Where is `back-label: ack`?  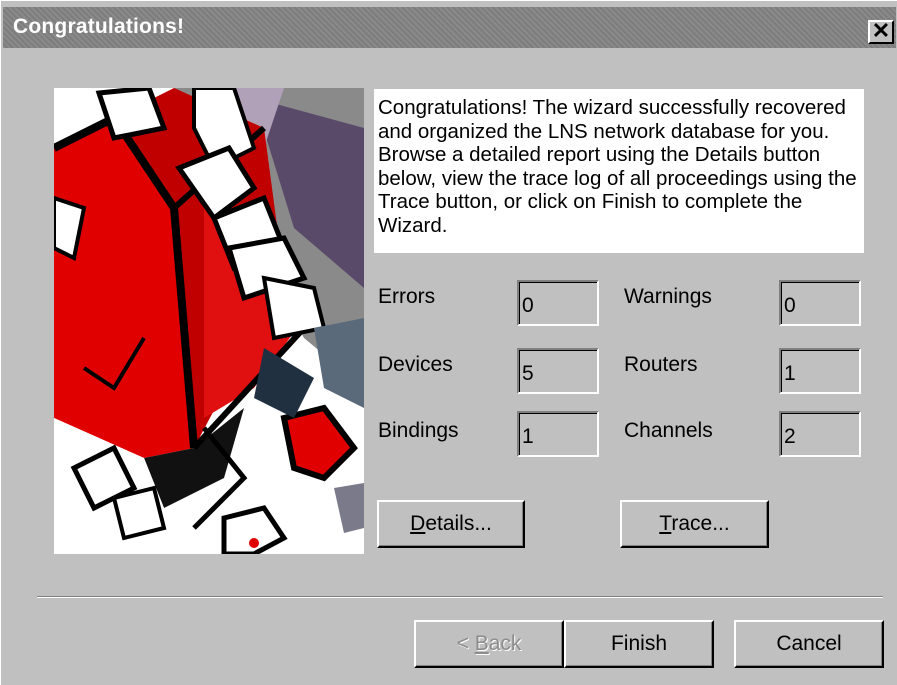 back-label: ack is located at coordinates (505, 643).